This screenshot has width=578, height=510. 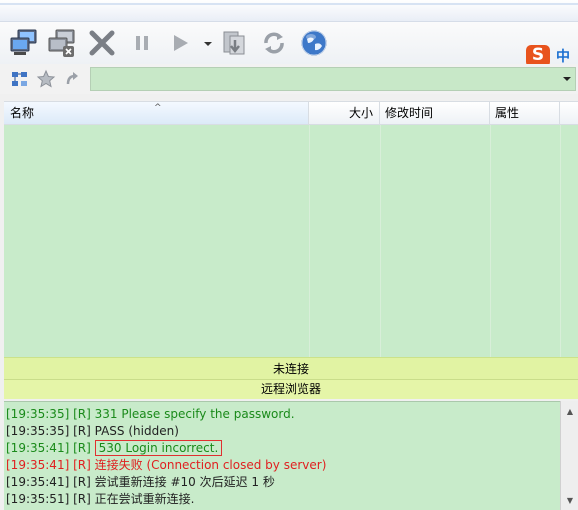 What do you see at coordinates (46, 79) in the screenshot?
I see `favorites-star-icon` at bounding box center [46, 79].